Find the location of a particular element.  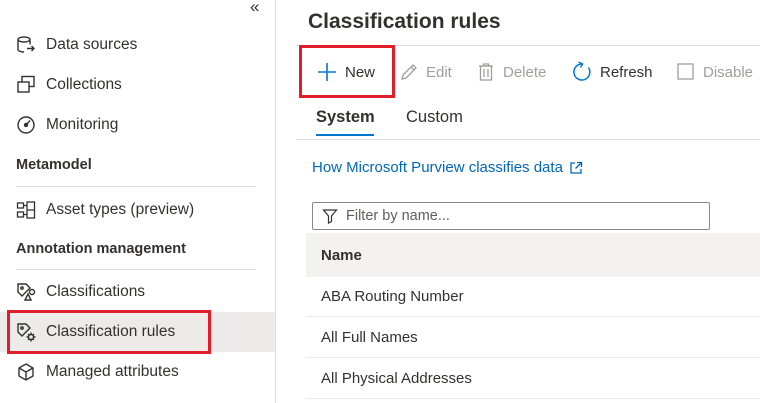

edit-button: Edit is located at coordinates (425, 72).